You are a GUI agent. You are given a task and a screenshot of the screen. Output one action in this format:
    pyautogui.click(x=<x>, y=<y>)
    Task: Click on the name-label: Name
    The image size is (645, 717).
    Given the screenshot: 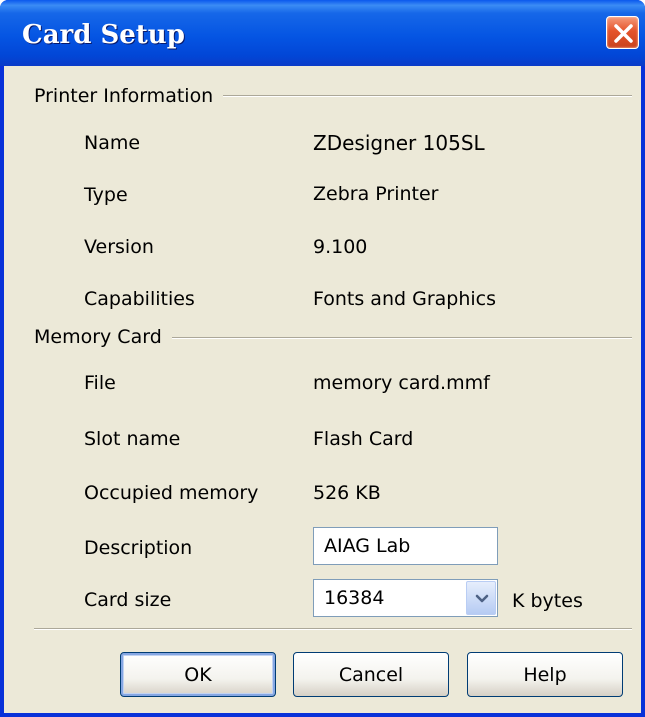 What is the action you would take?
    pyautogui.click(x=112, y=143)
    